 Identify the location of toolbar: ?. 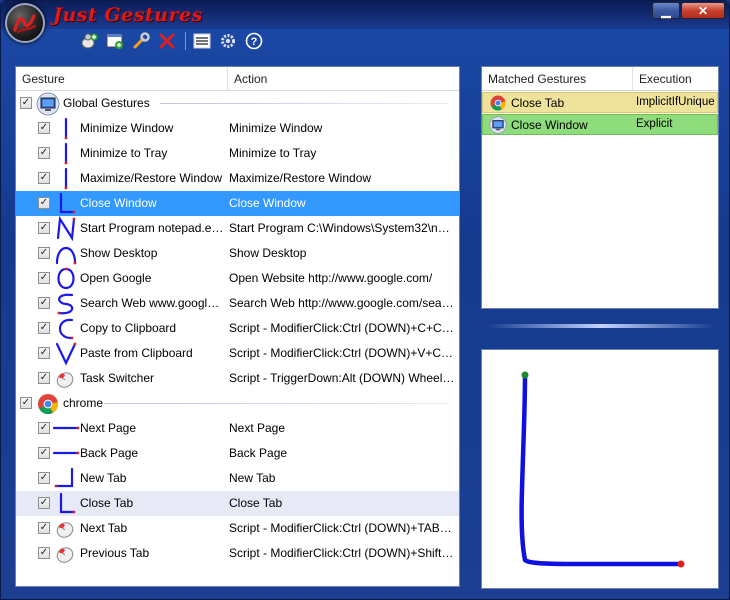
(174, 41).